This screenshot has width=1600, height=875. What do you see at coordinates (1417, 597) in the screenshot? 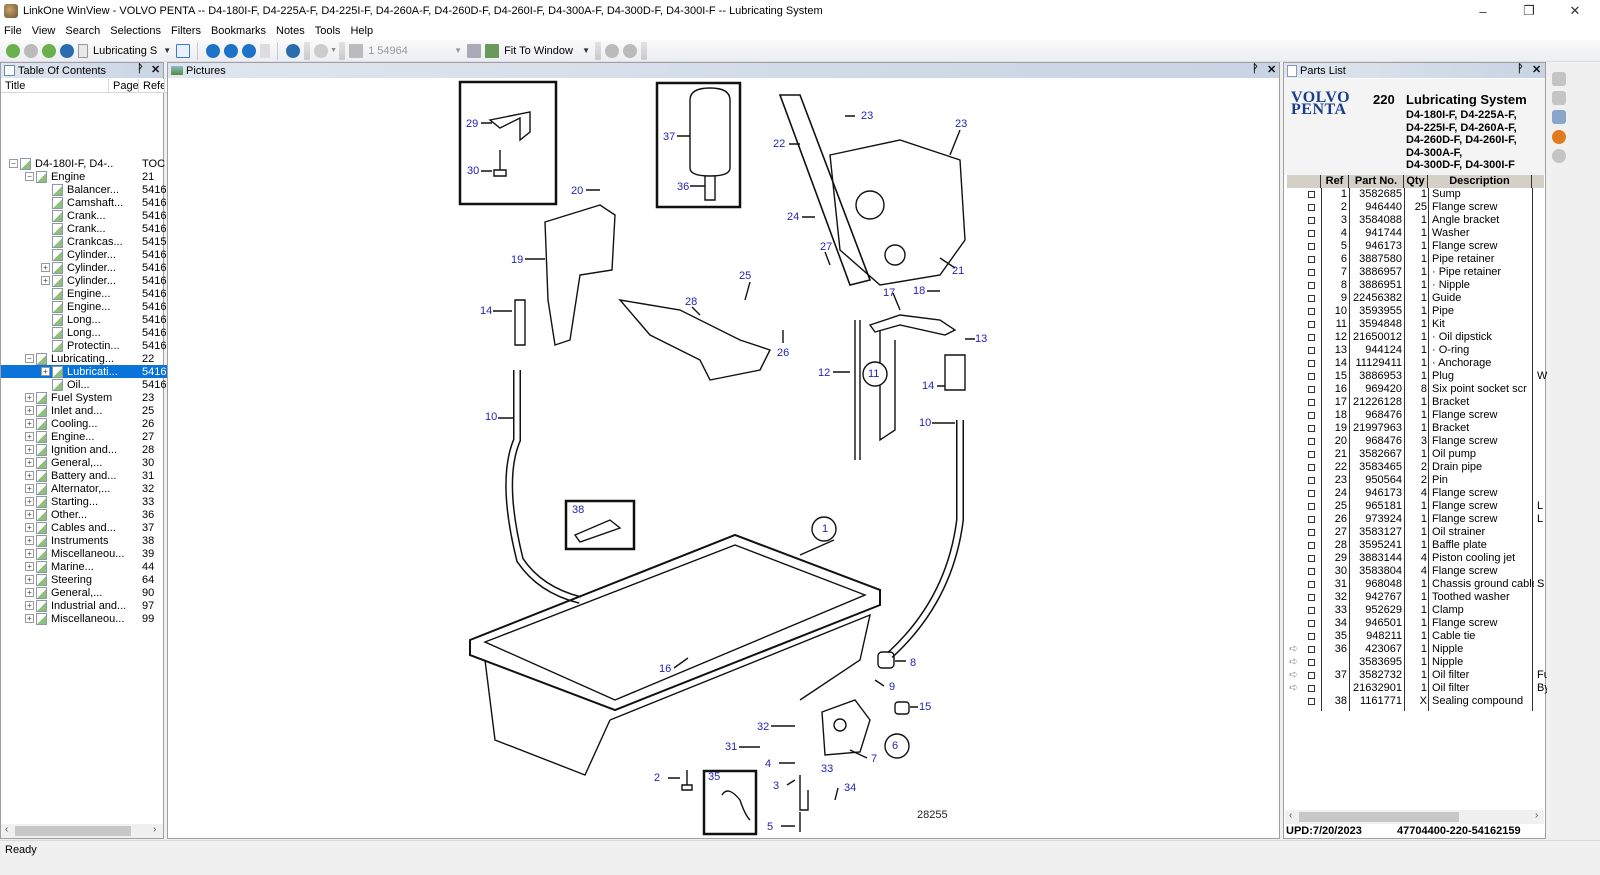
I see `parts-row: 32 942767 1 Toothed washer` at bounding box center [1417, 597].